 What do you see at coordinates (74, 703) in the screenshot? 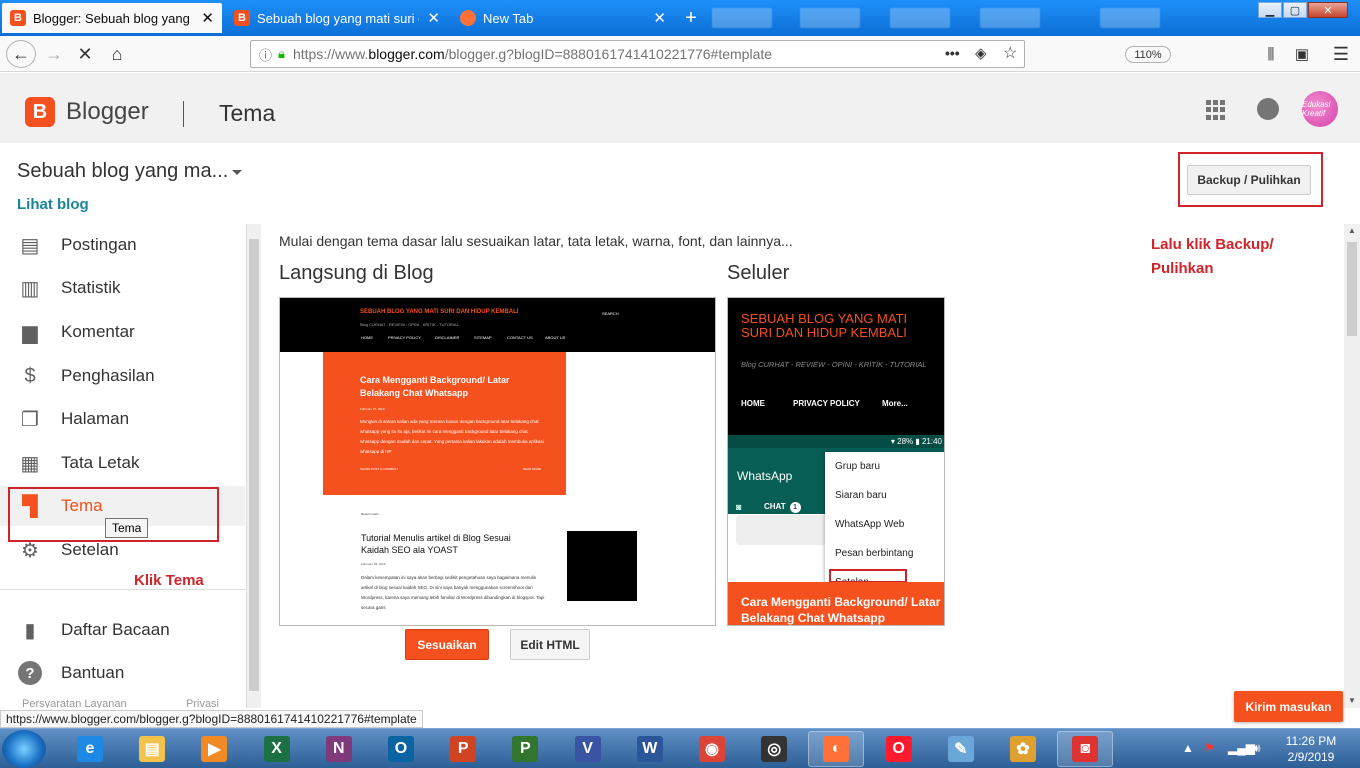
I see `terms-link: Persyaratan Layanan` at bounding box center [74, 703].